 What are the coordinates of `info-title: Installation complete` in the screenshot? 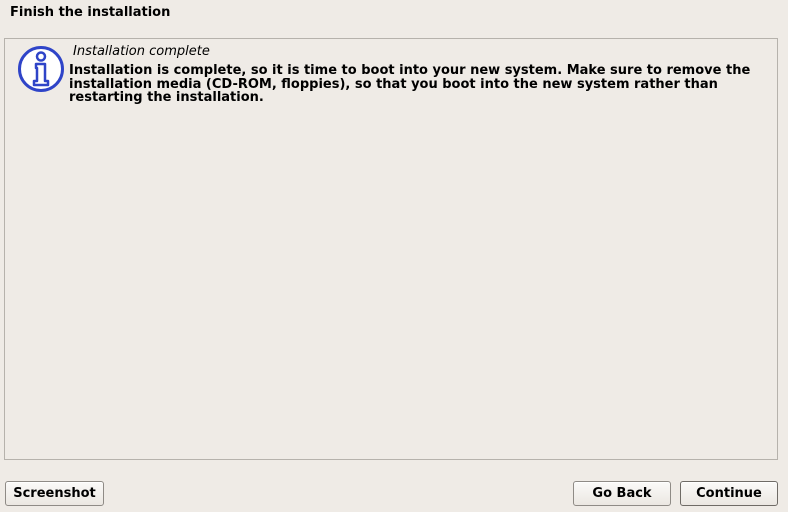 It's located at (141, 51).